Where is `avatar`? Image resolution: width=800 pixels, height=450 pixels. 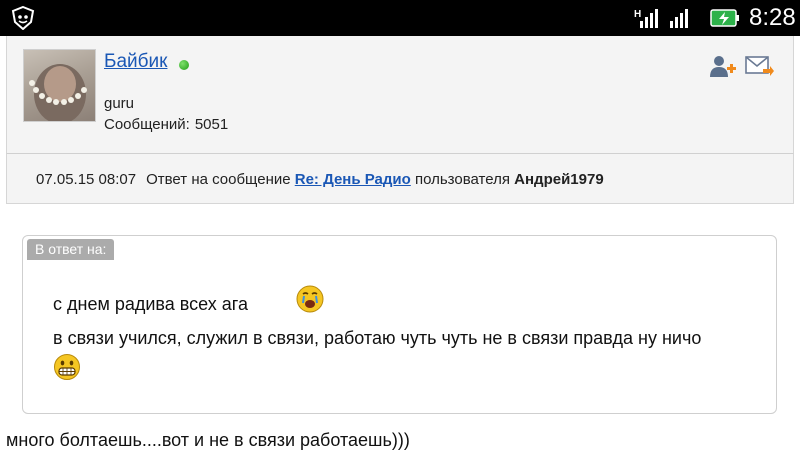 avatar is located at coordinates (59, 85).